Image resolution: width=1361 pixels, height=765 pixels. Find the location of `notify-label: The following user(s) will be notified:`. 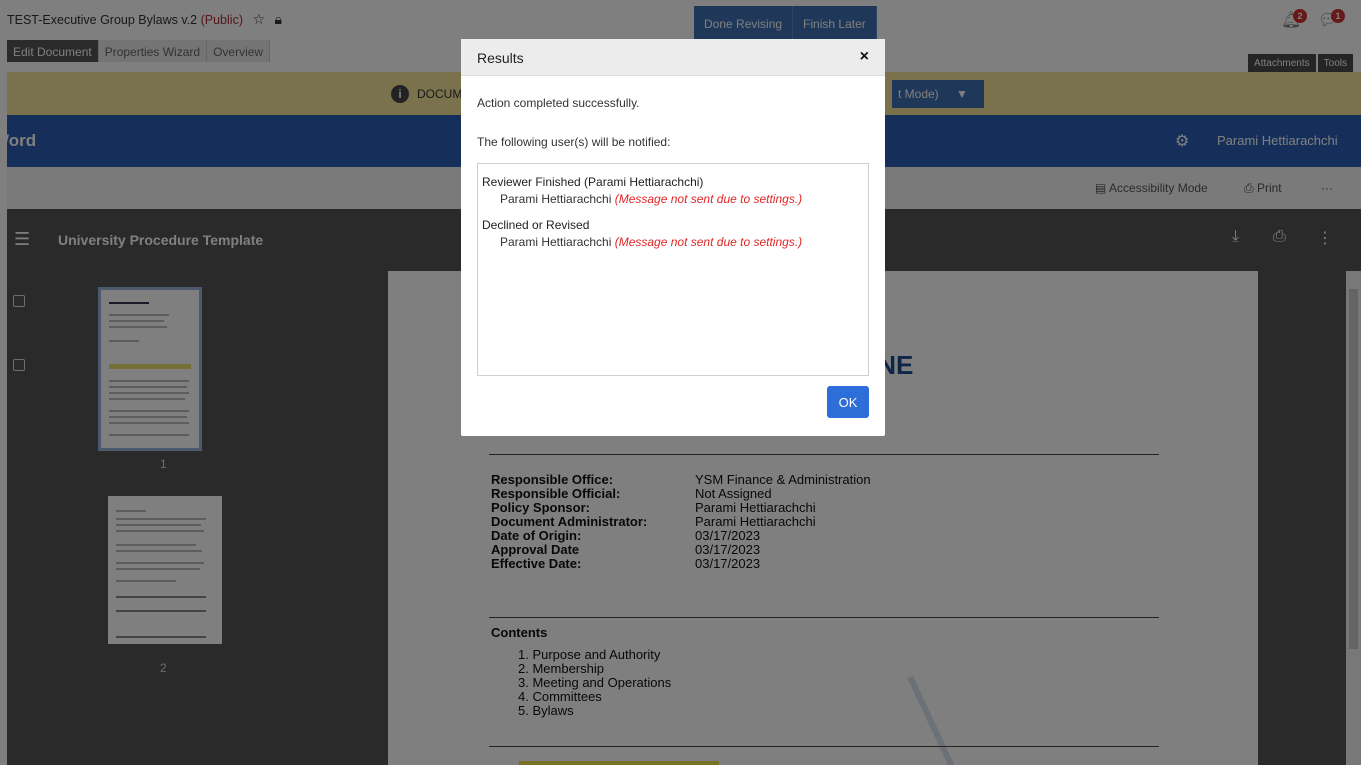

notify-label: The following user(s) will be notified: is located at coordinates (574, 142).